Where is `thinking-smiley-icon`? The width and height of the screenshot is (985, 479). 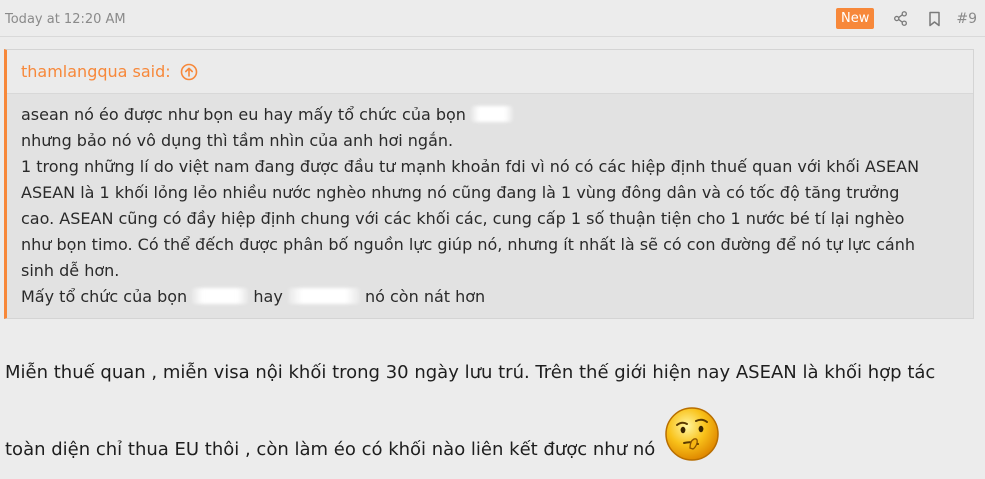
thinking-smiley-icon is located at coordinates (692, 434).